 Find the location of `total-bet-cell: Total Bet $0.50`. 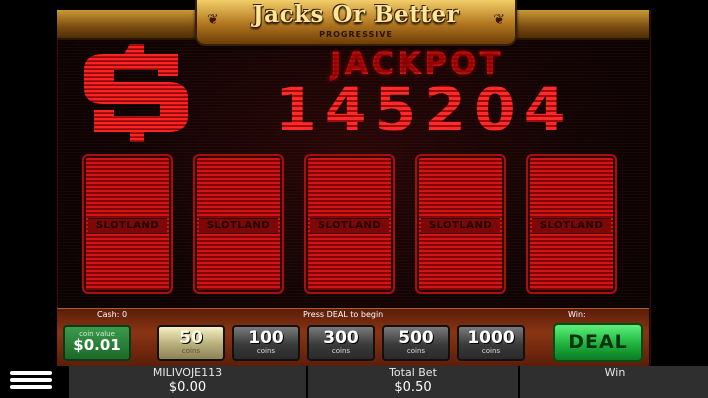

total-bet-cell: Total Bet $0.50 is located at coordinates (412, 382).